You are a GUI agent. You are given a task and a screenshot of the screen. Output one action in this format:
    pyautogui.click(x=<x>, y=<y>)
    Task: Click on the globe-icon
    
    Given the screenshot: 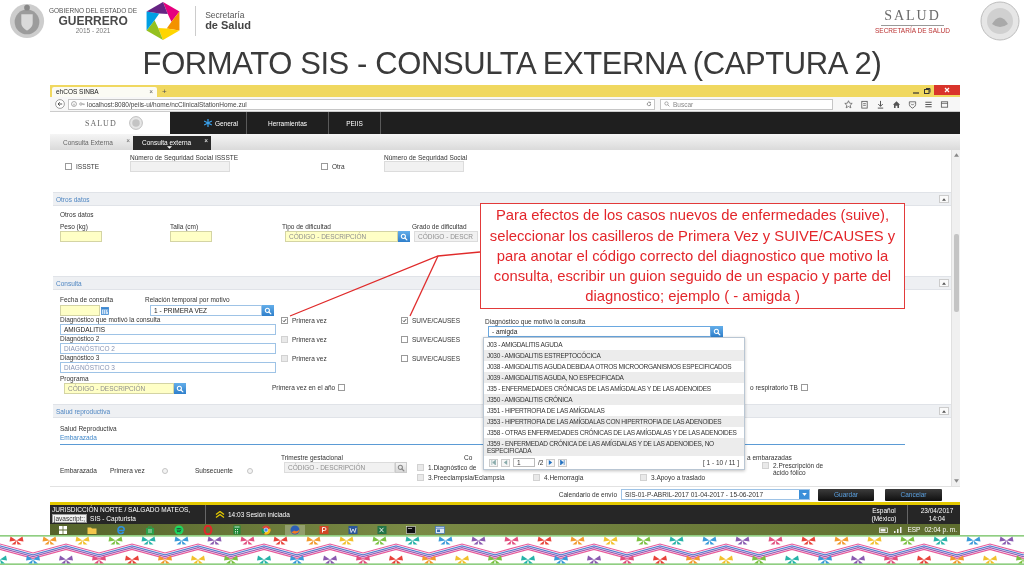 What is the action you would take?
    pyautogui.click(x=295, y=529)
    